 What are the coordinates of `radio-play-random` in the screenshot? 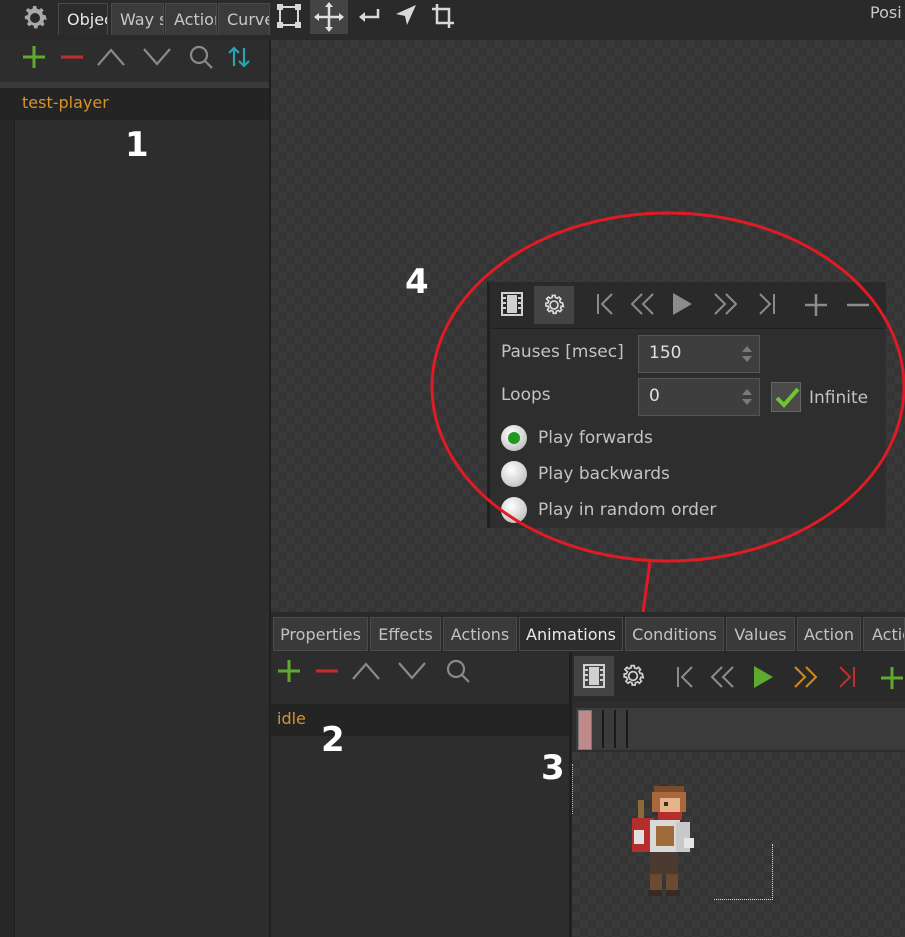 It's located at (514, 510).